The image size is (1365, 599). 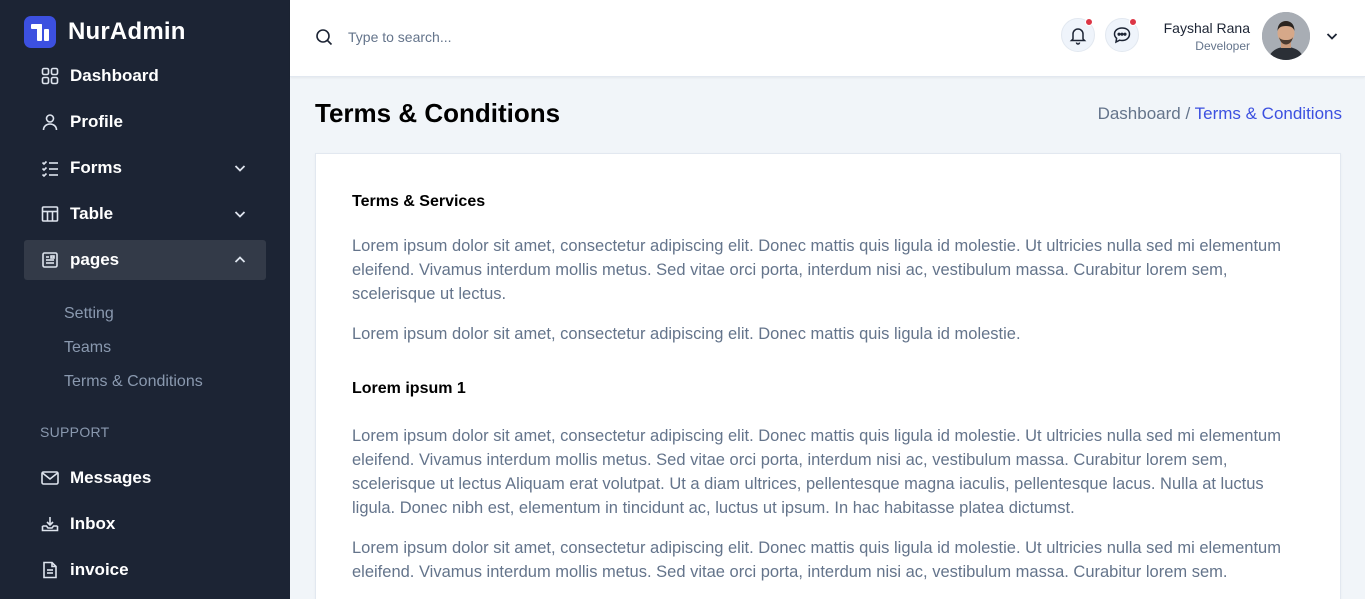 What do you see at coordinates (50, 214) in the screenshot?
I see `table-icon` at bounding box center [50, 214].